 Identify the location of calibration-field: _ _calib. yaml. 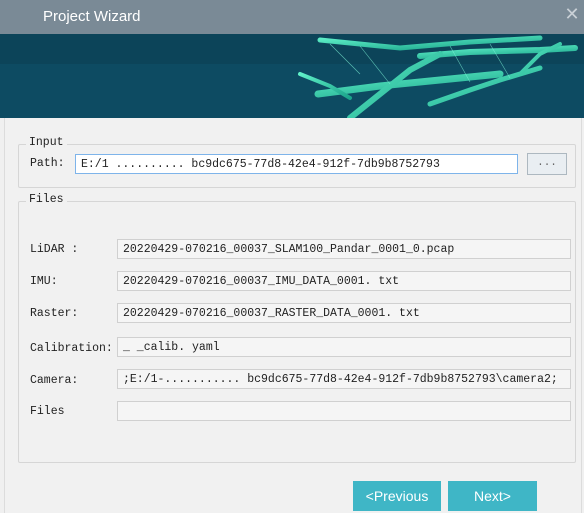
(344, 347).